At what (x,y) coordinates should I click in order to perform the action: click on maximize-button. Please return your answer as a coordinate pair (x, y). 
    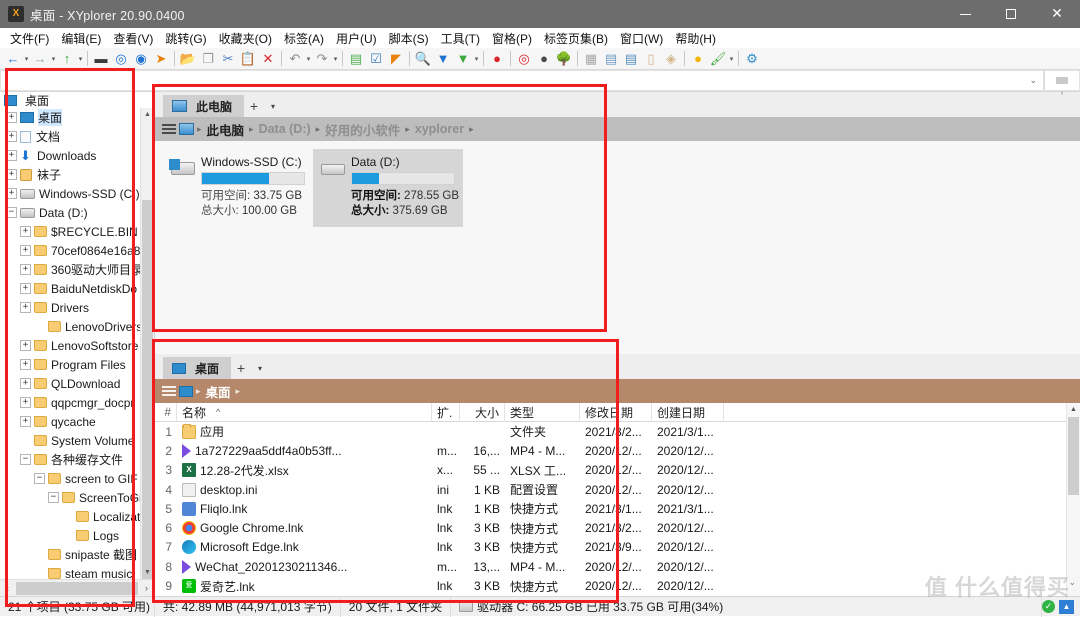
    Looking at the image, I should click on (1011, 14).